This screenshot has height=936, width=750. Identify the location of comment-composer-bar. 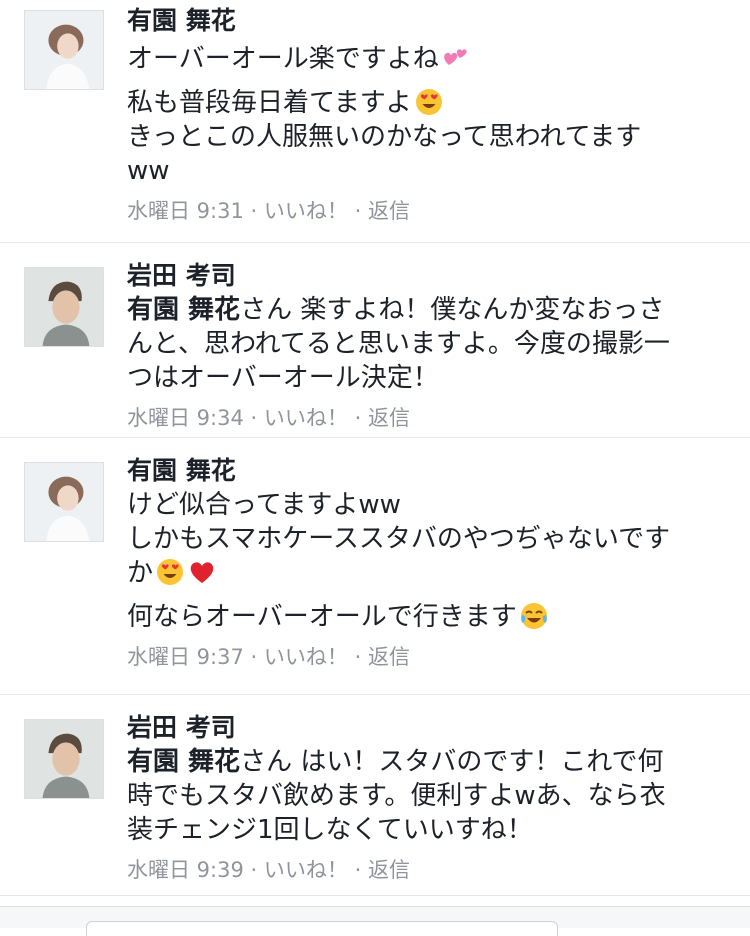
(375, 921).